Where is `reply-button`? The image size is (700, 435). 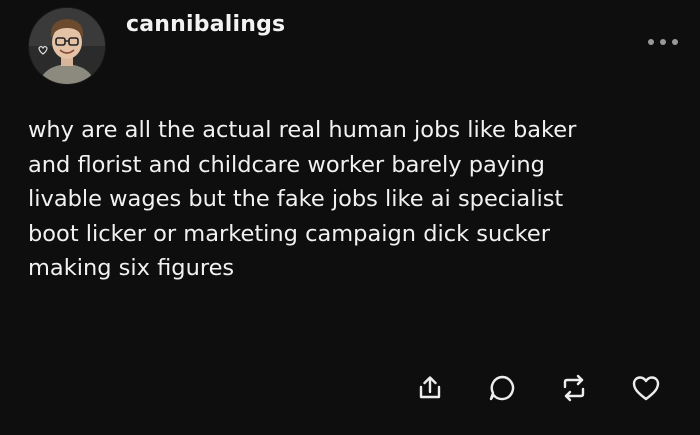
reply-button is located at coordinates (502, 388).